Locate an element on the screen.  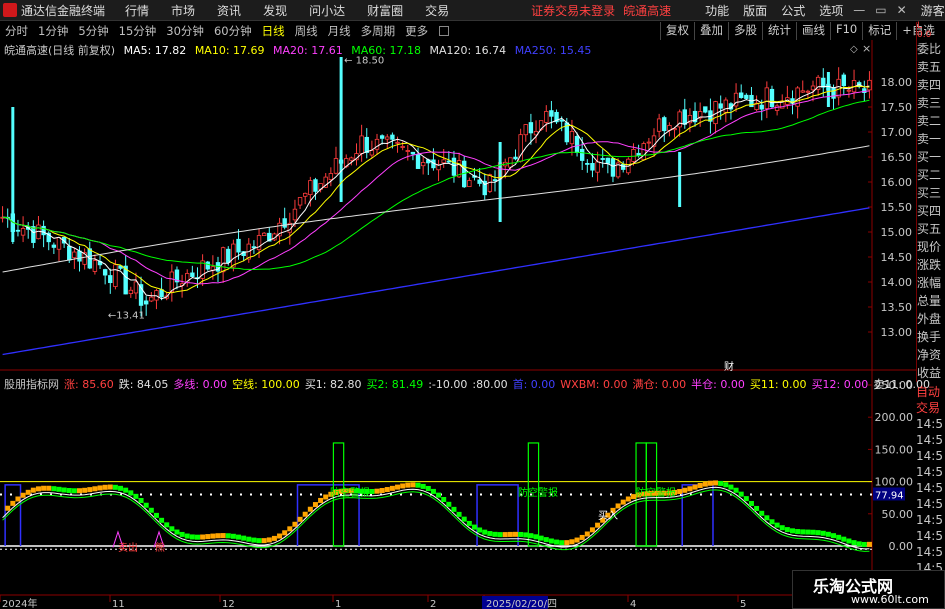
login-warning: 证券交易未登录 is located at coordinates (573, 10).